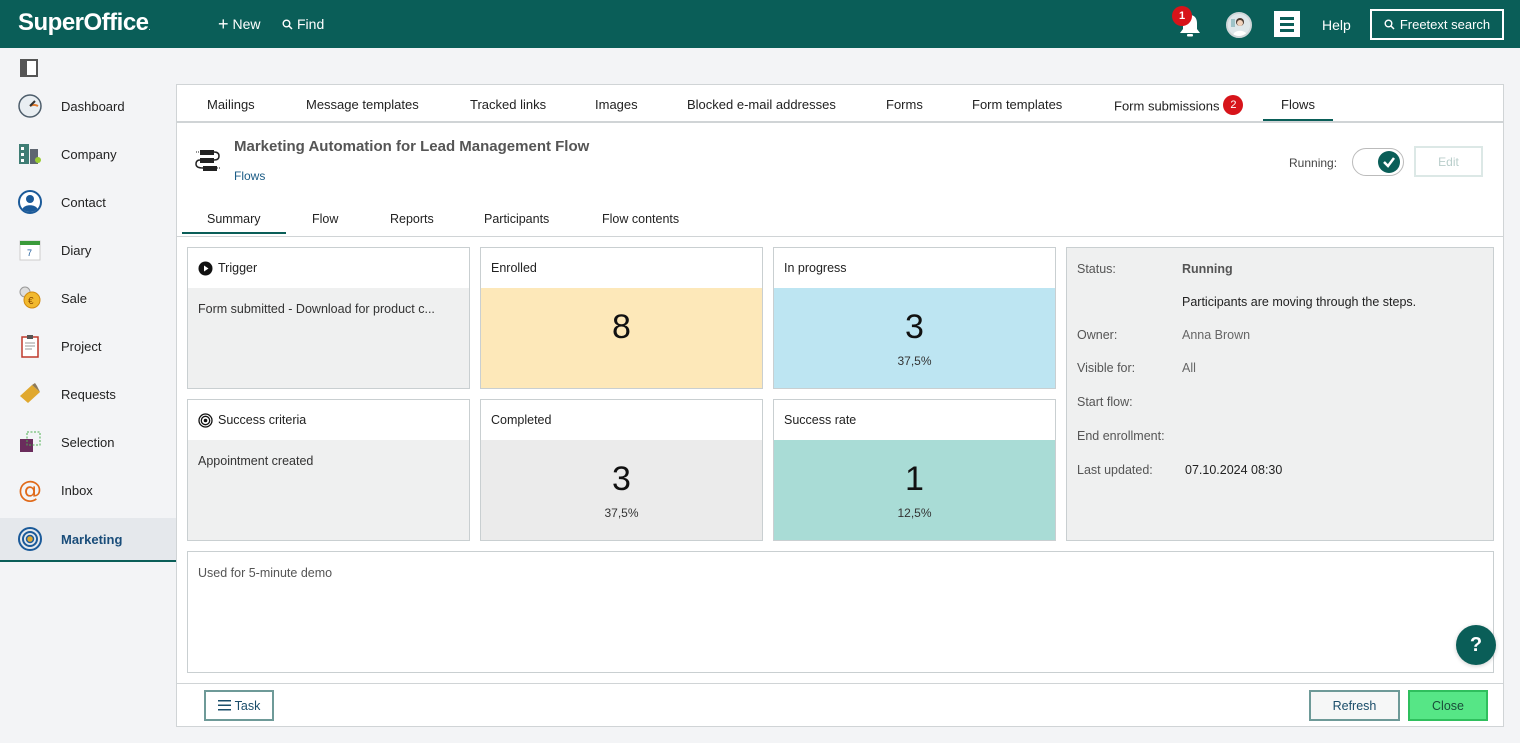  What do you see at coordinates (30, 106) in the screenshot?
I see `dashboard-gauge-icon` at bounding box center [30, 106].